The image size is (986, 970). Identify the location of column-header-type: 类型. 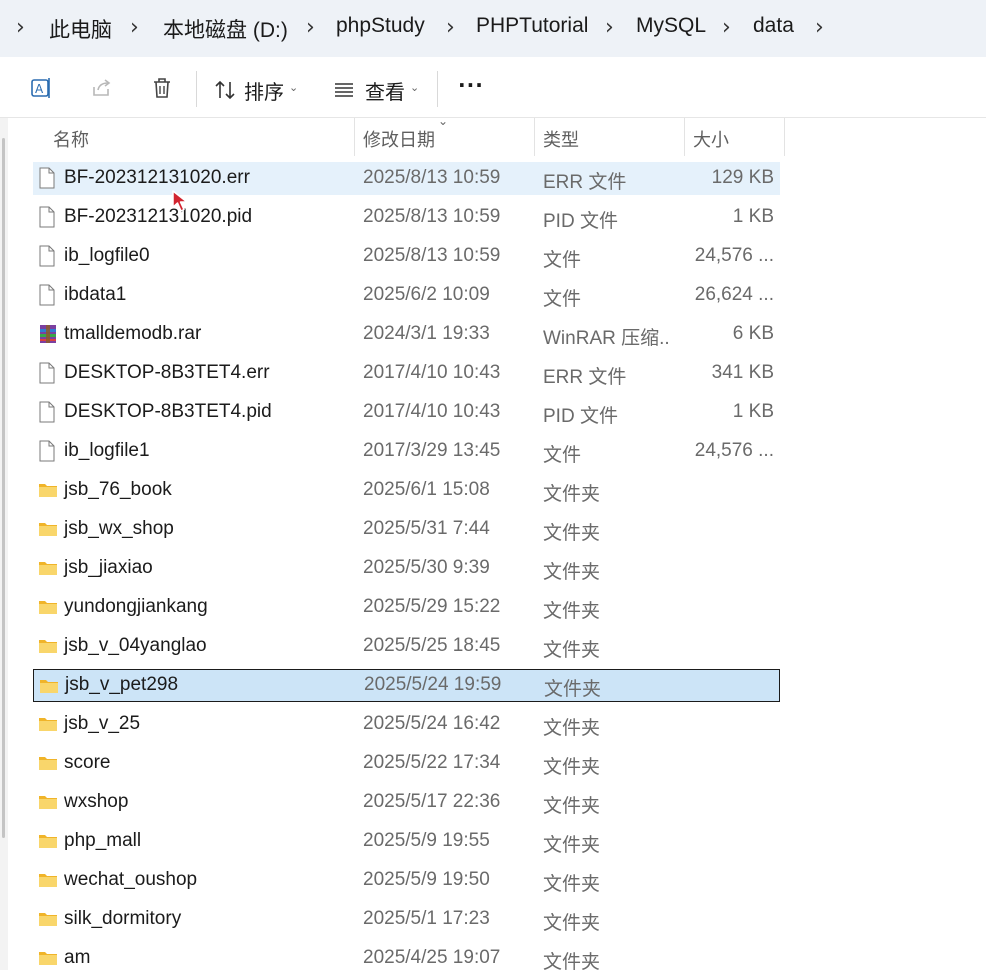
(610, 137).